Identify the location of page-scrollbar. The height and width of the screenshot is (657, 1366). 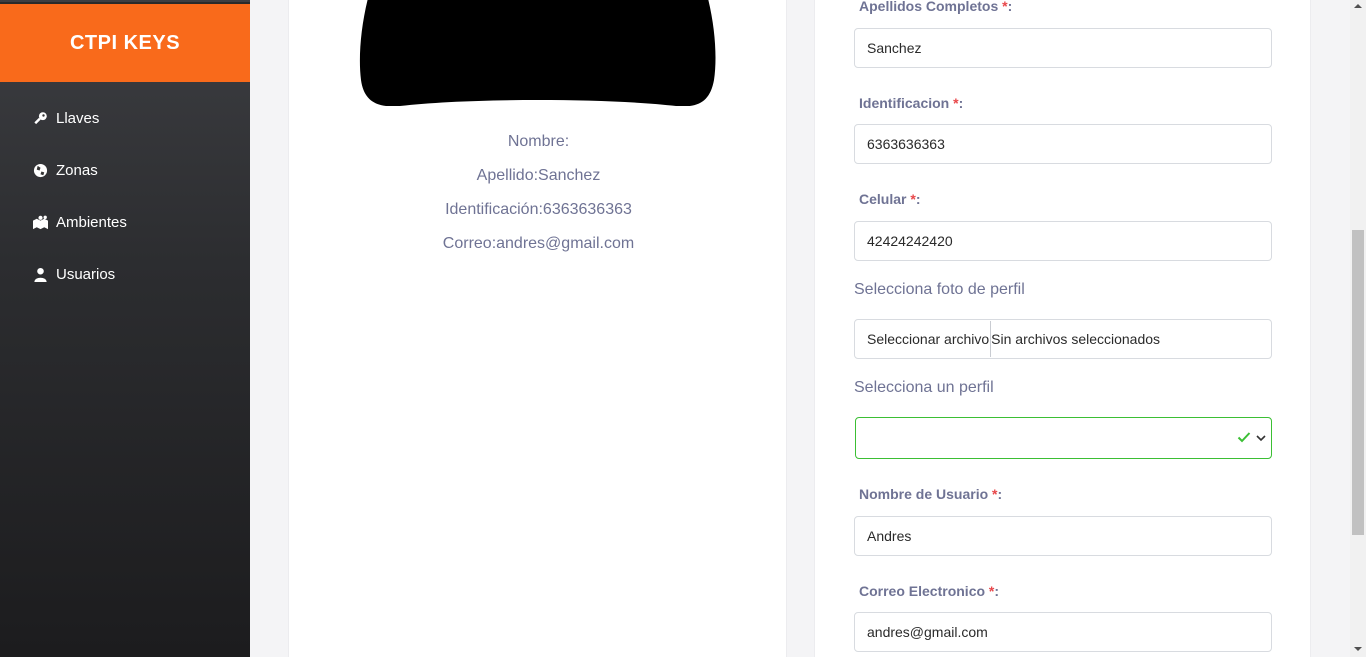
(1358, 328).